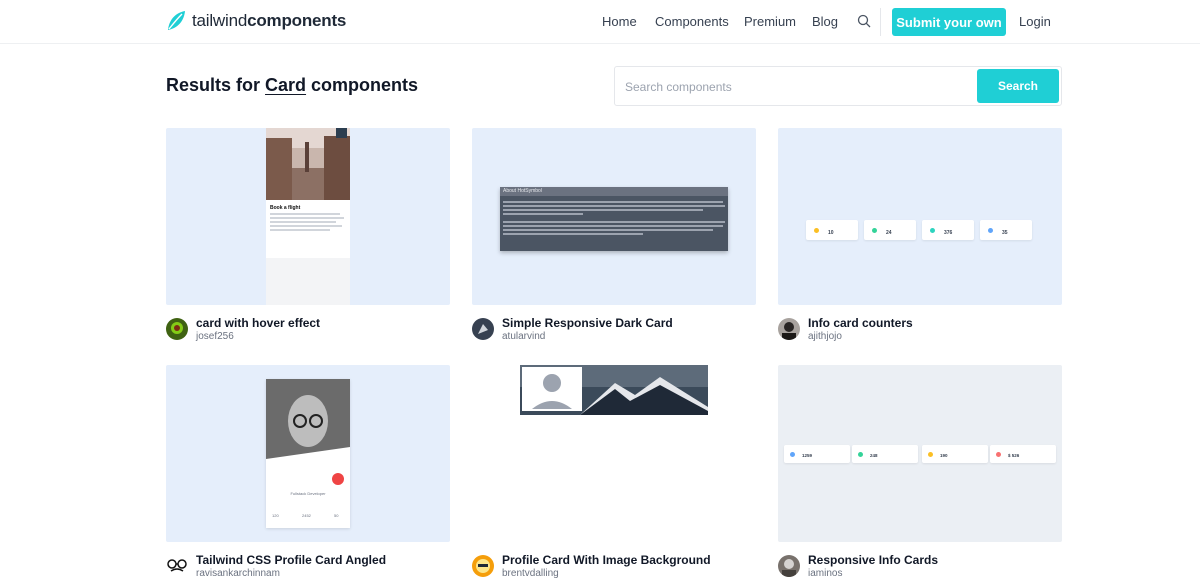 This screenshot has height=586, width=1200. Describe the element at coordinates (1035, 21) in the screenshot. I see `login-link: Login` at that location.